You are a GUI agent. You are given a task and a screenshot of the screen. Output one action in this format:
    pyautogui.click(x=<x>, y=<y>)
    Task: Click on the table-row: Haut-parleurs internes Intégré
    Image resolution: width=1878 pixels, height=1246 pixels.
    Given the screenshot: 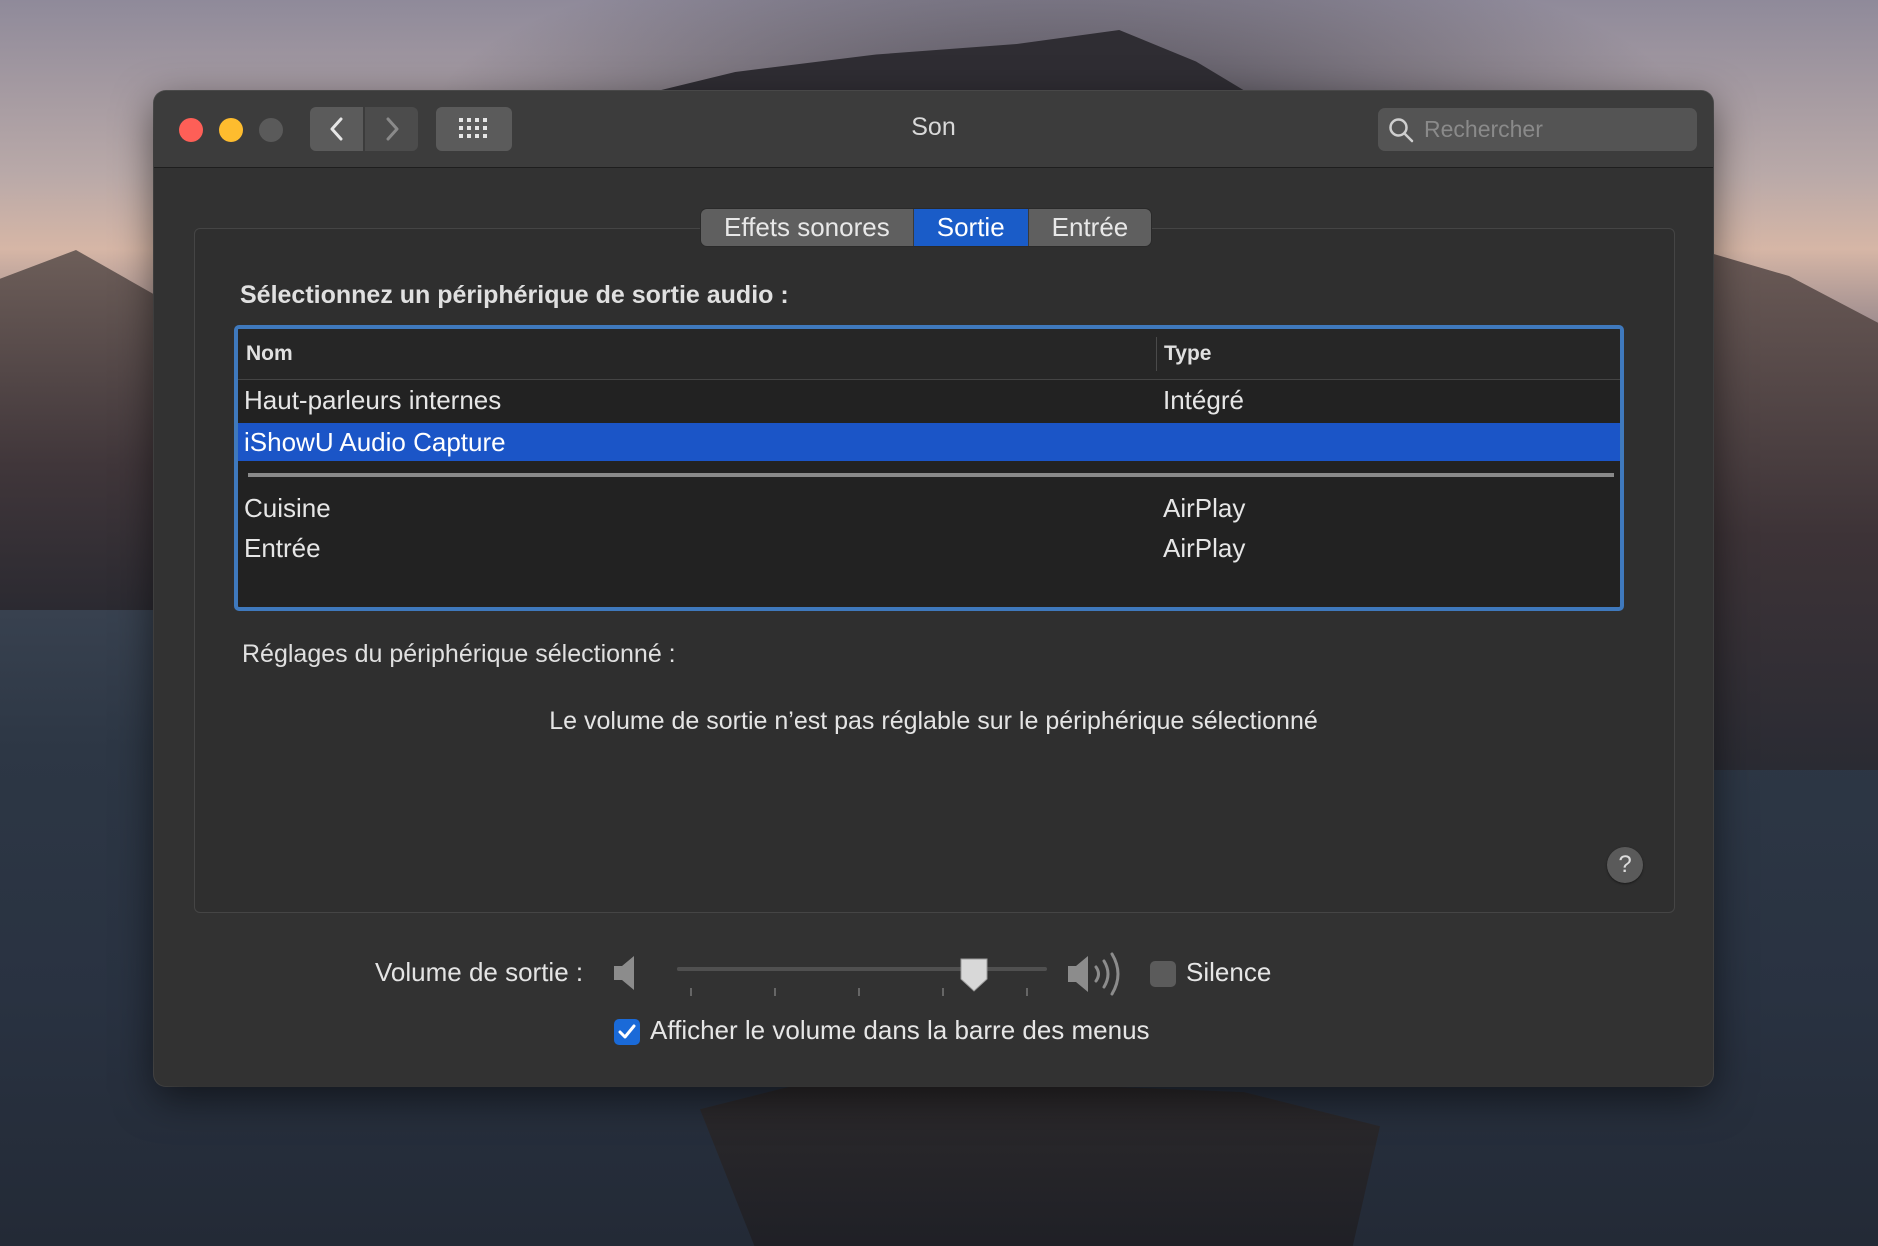 What is the action you would take?
    pyautogui.click(x=929, y=400)
    